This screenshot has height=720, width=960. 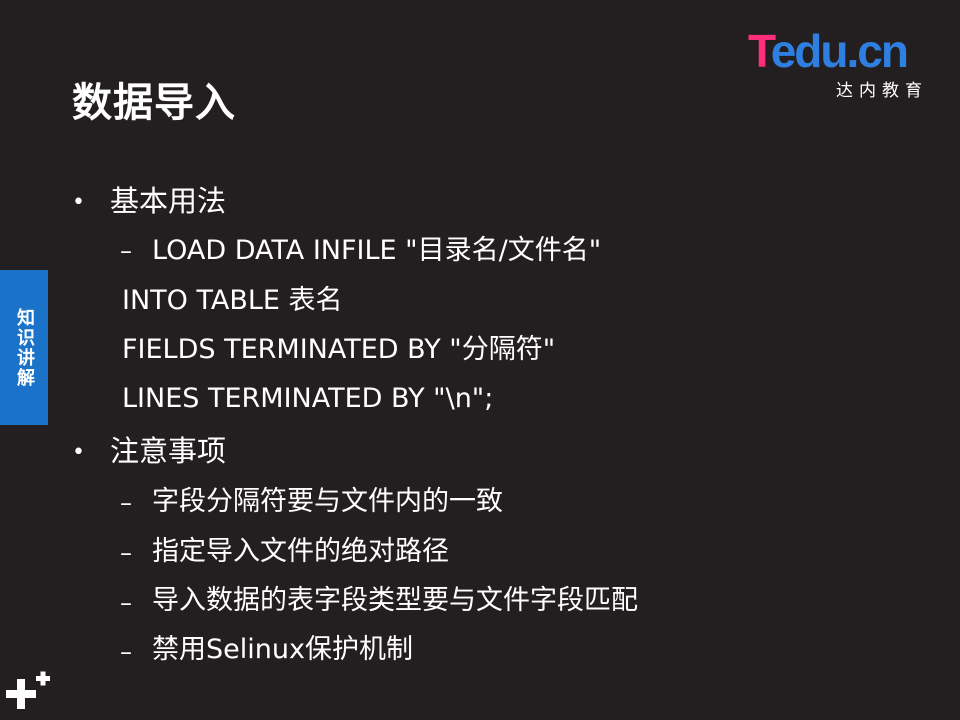 What do you see at coordinates (232, 300) in the screenshot?
I see `code-line: INTO TABLE 表名` at bounding box center [232, 300].